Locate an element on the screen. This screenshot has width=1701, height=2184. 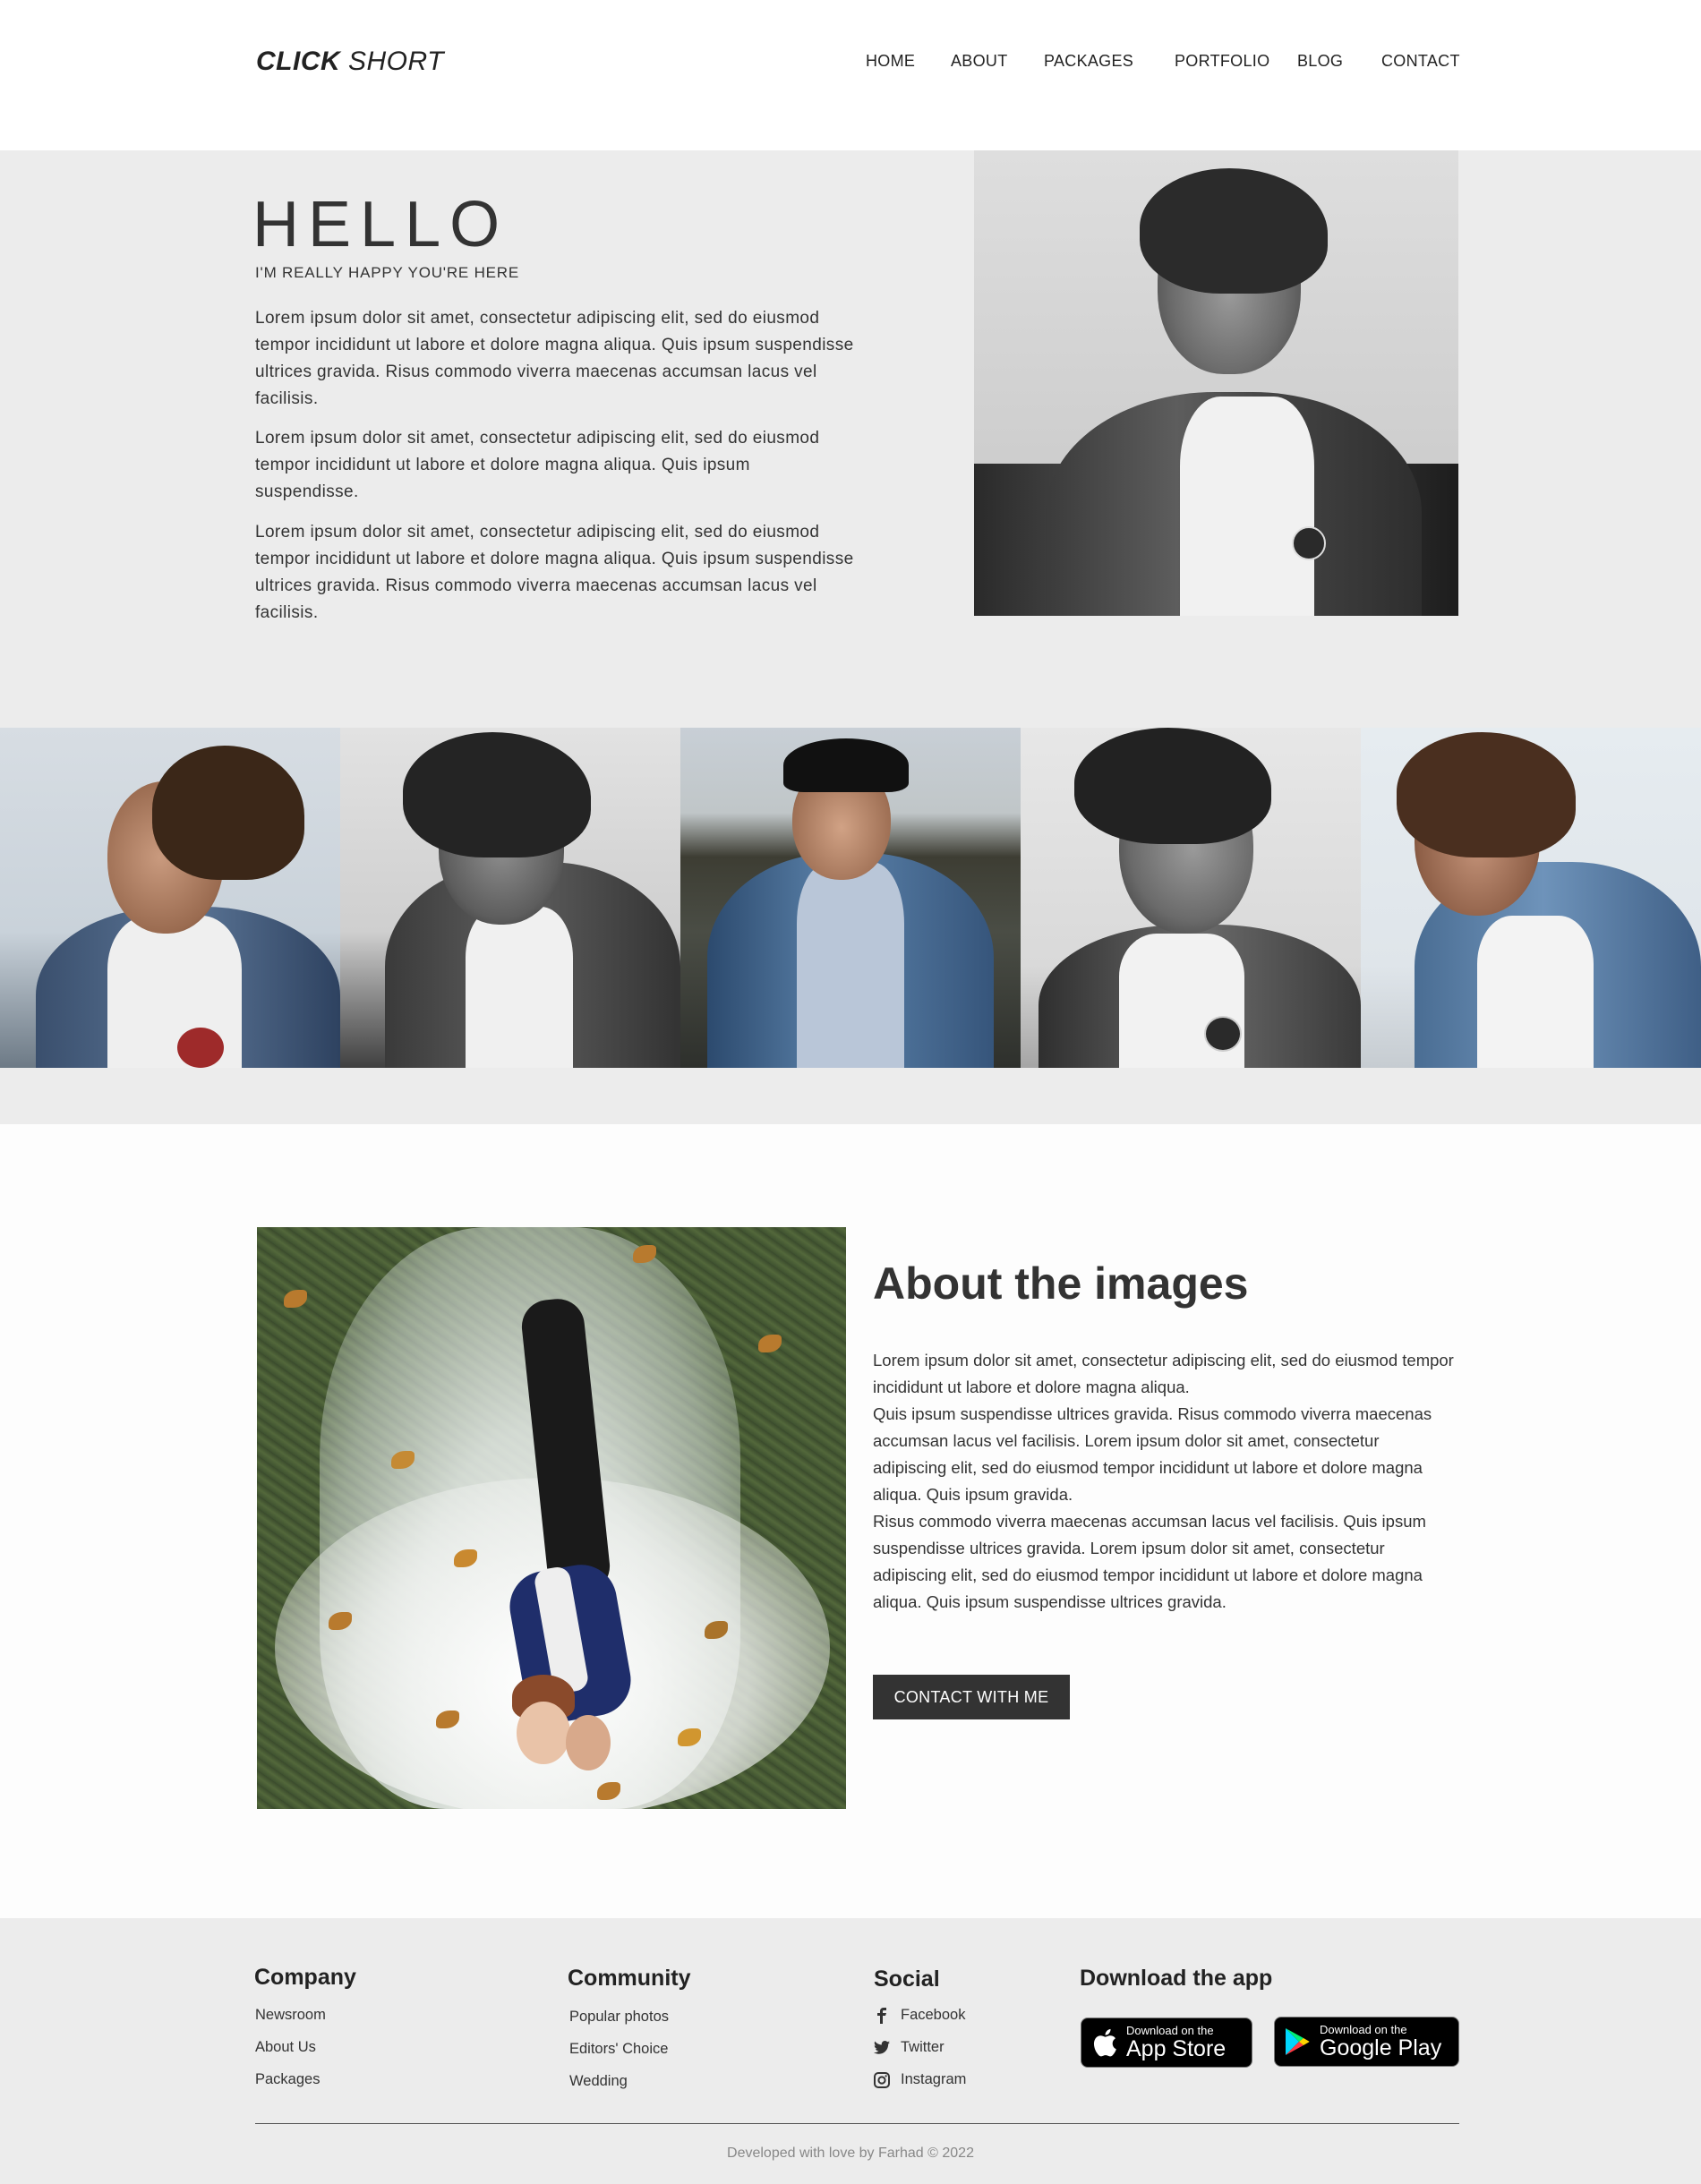
instagram-icon is located at coordinates (882, 2079).